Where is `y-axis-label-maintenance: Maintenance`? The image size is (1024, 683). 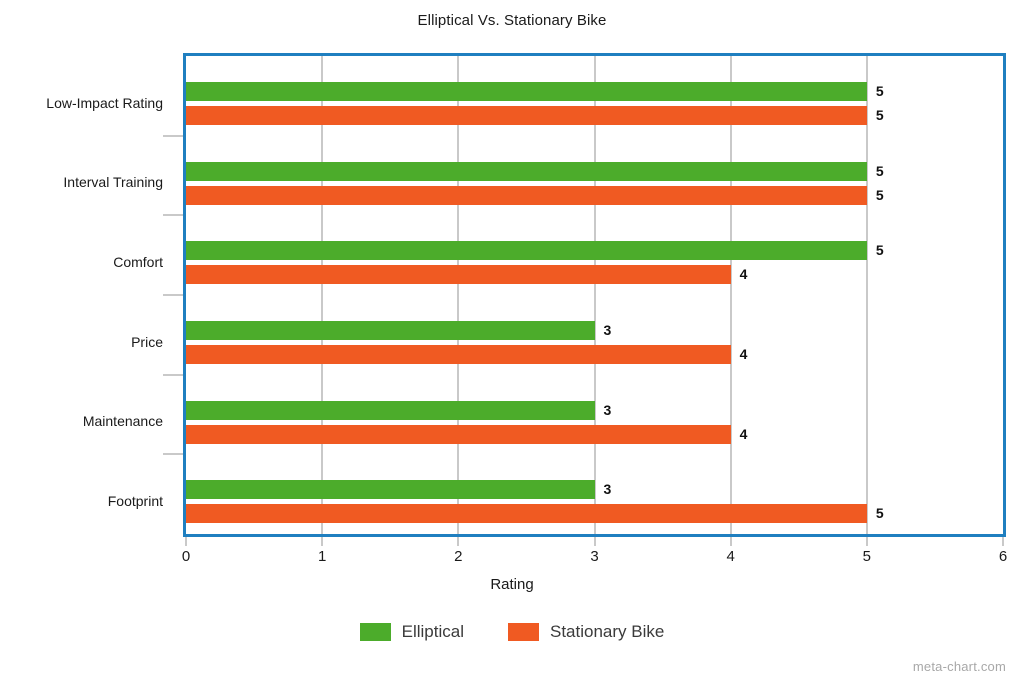 y-axis-label-maintenance: Maintenance is located at coordinates (122, 421).